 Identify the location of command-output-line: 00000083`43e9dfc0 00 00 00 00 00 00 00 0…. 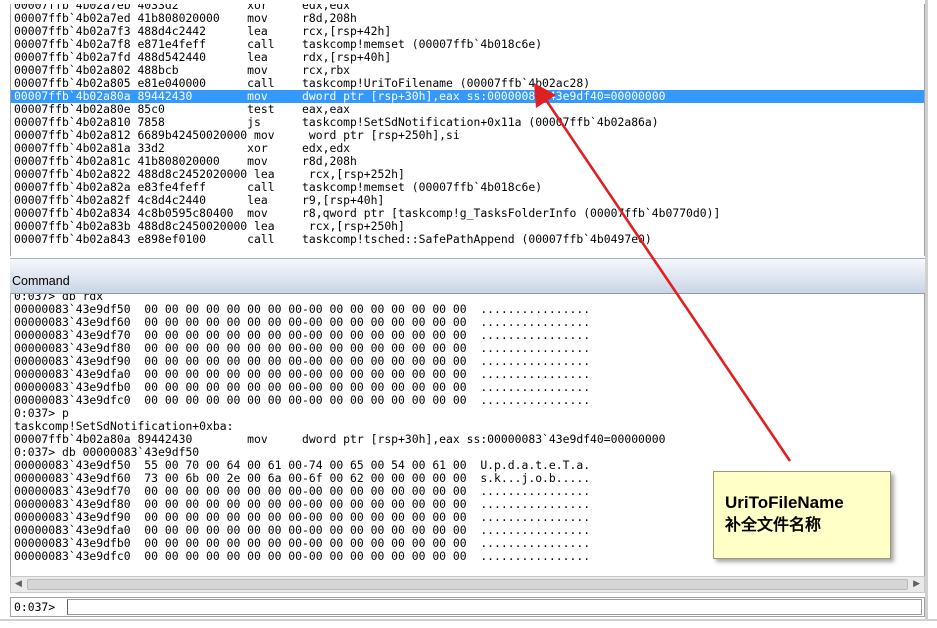
(302, 400).